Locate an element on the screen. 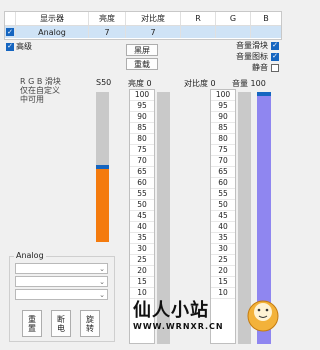 Image resolution: width=320 pixels, height=350 pixels. row-checkbox-cell: ✓ is located at coordinates (10, 32).